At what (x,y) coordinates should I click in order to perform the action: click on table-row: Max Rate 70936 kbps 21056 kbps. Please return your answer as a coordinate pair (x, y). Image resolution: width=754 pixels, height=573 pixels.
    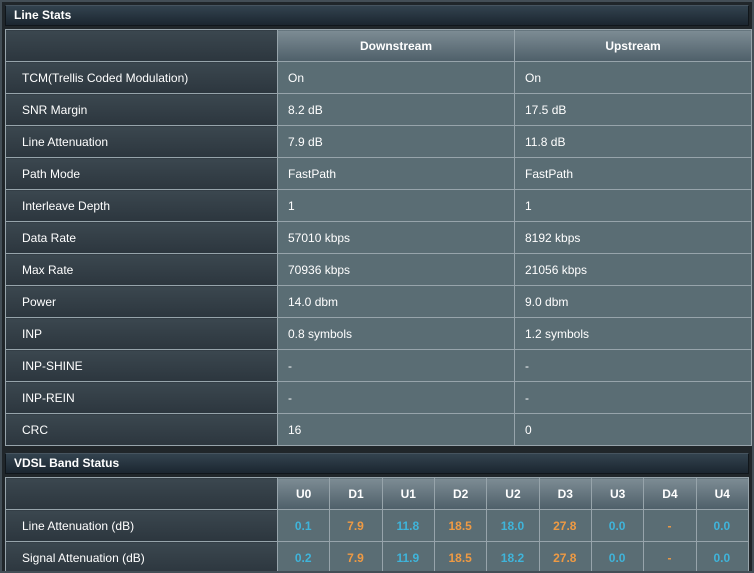
    Looking at the image, I should click on (378, 269).